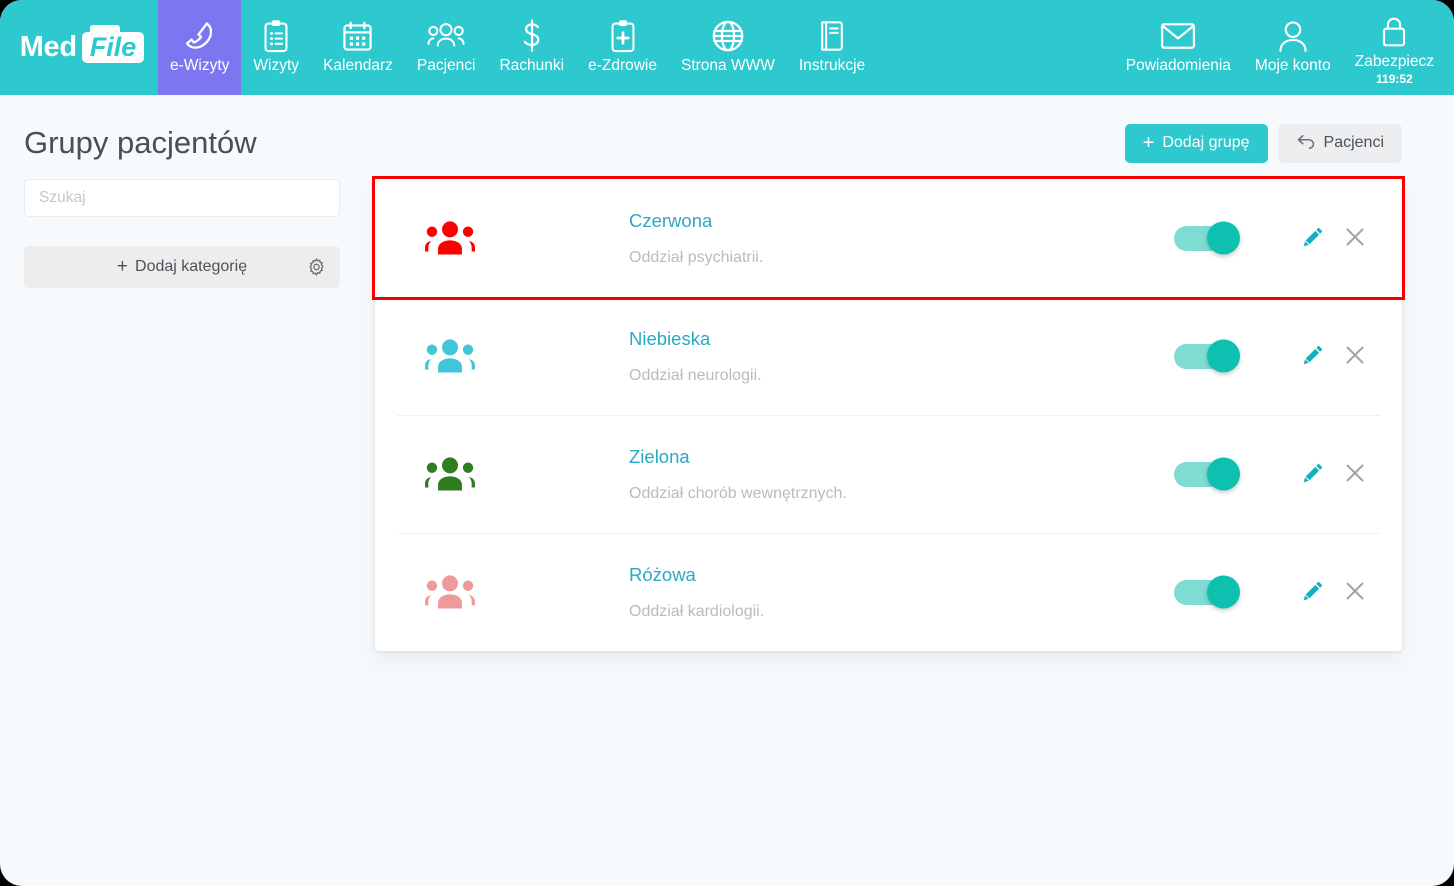 The image size is (1454, 886). I want to click on add-category-button: + Dodaj kategorię, so click(182, 267).